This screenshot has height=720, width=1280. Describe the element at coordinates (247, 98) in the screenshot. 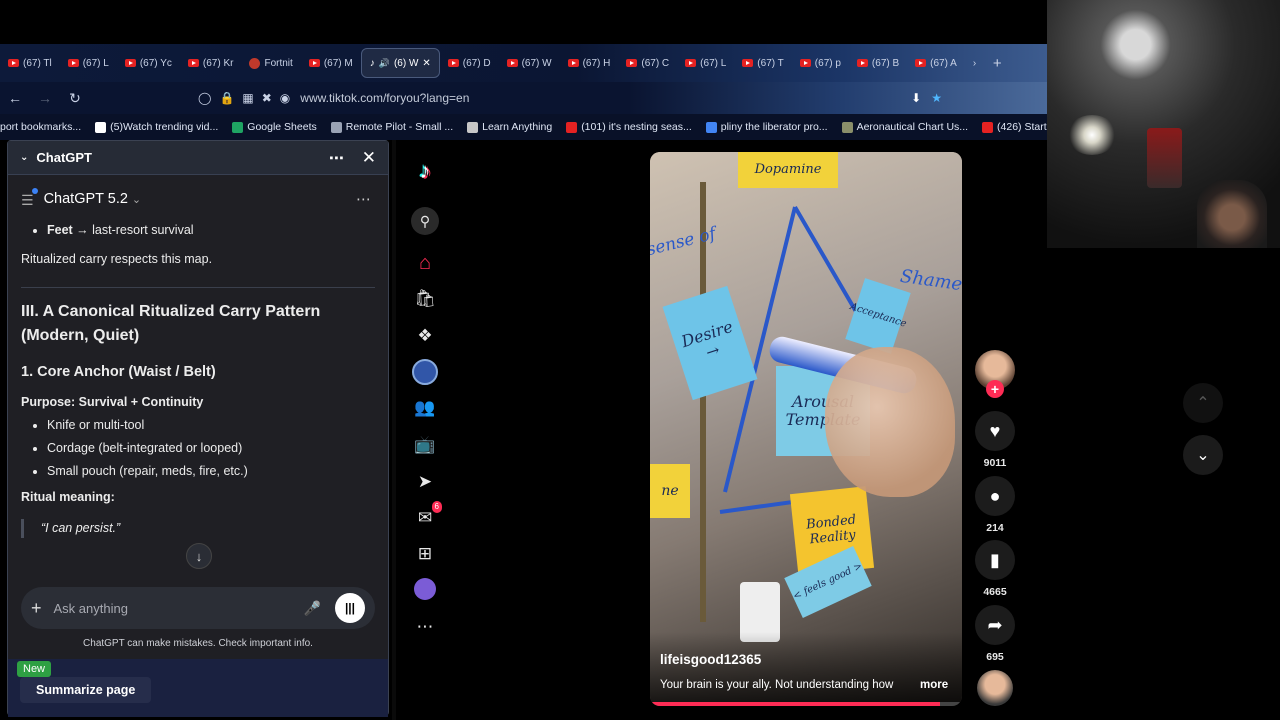

I see `permissions-icon: ▦` at that location.